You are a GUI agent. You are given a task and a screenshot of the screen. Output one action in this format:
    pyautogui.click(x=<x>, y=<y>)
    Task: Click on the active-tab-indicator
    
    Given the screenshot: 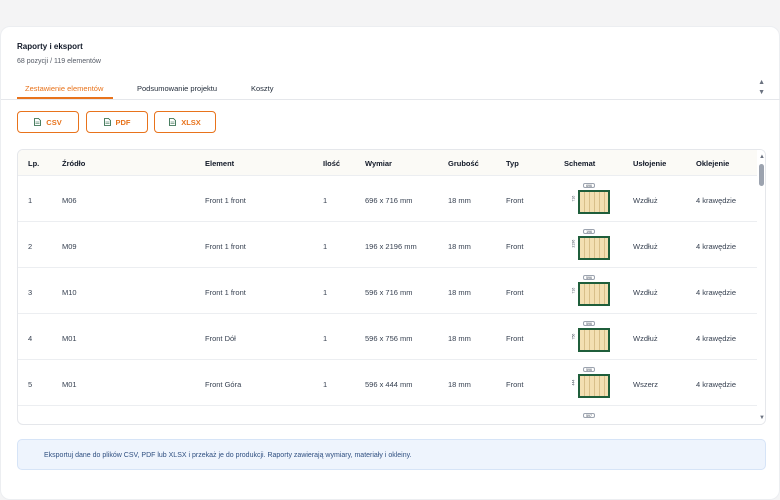 What is the action you would take?
    pyautogui.click(x=65, y=98)
    